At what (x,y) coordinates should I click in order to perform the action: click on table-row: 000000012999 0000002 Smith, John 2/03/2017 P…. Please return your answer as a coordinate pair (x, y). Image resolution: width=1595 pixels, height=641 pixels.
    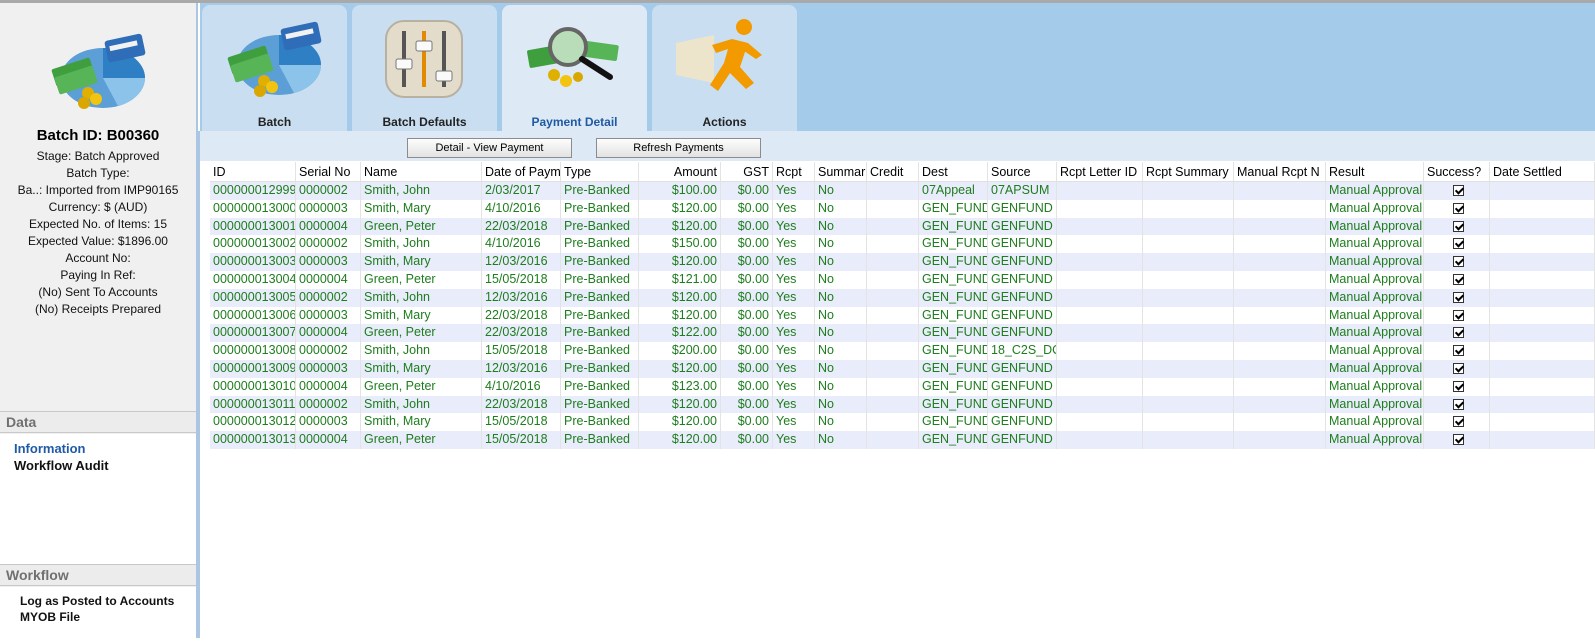
    Looking at the image, I should click on (902, 191).